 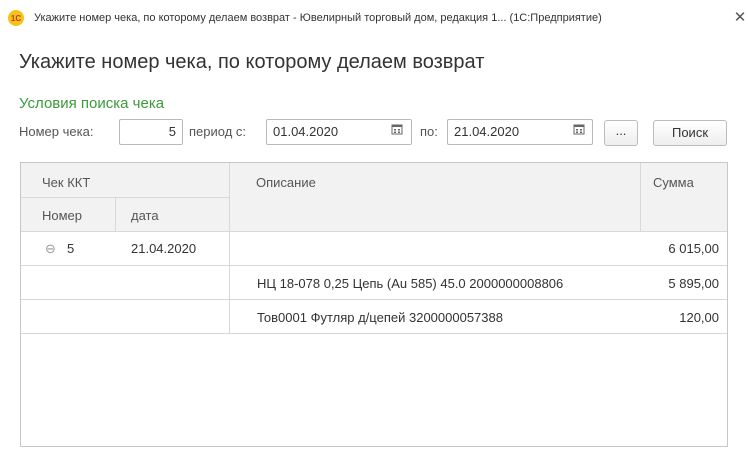 What do you see at coordinates (690, 133) in the screenshot?
I see `search-button: Поиск` at bounding box center [690, 133].